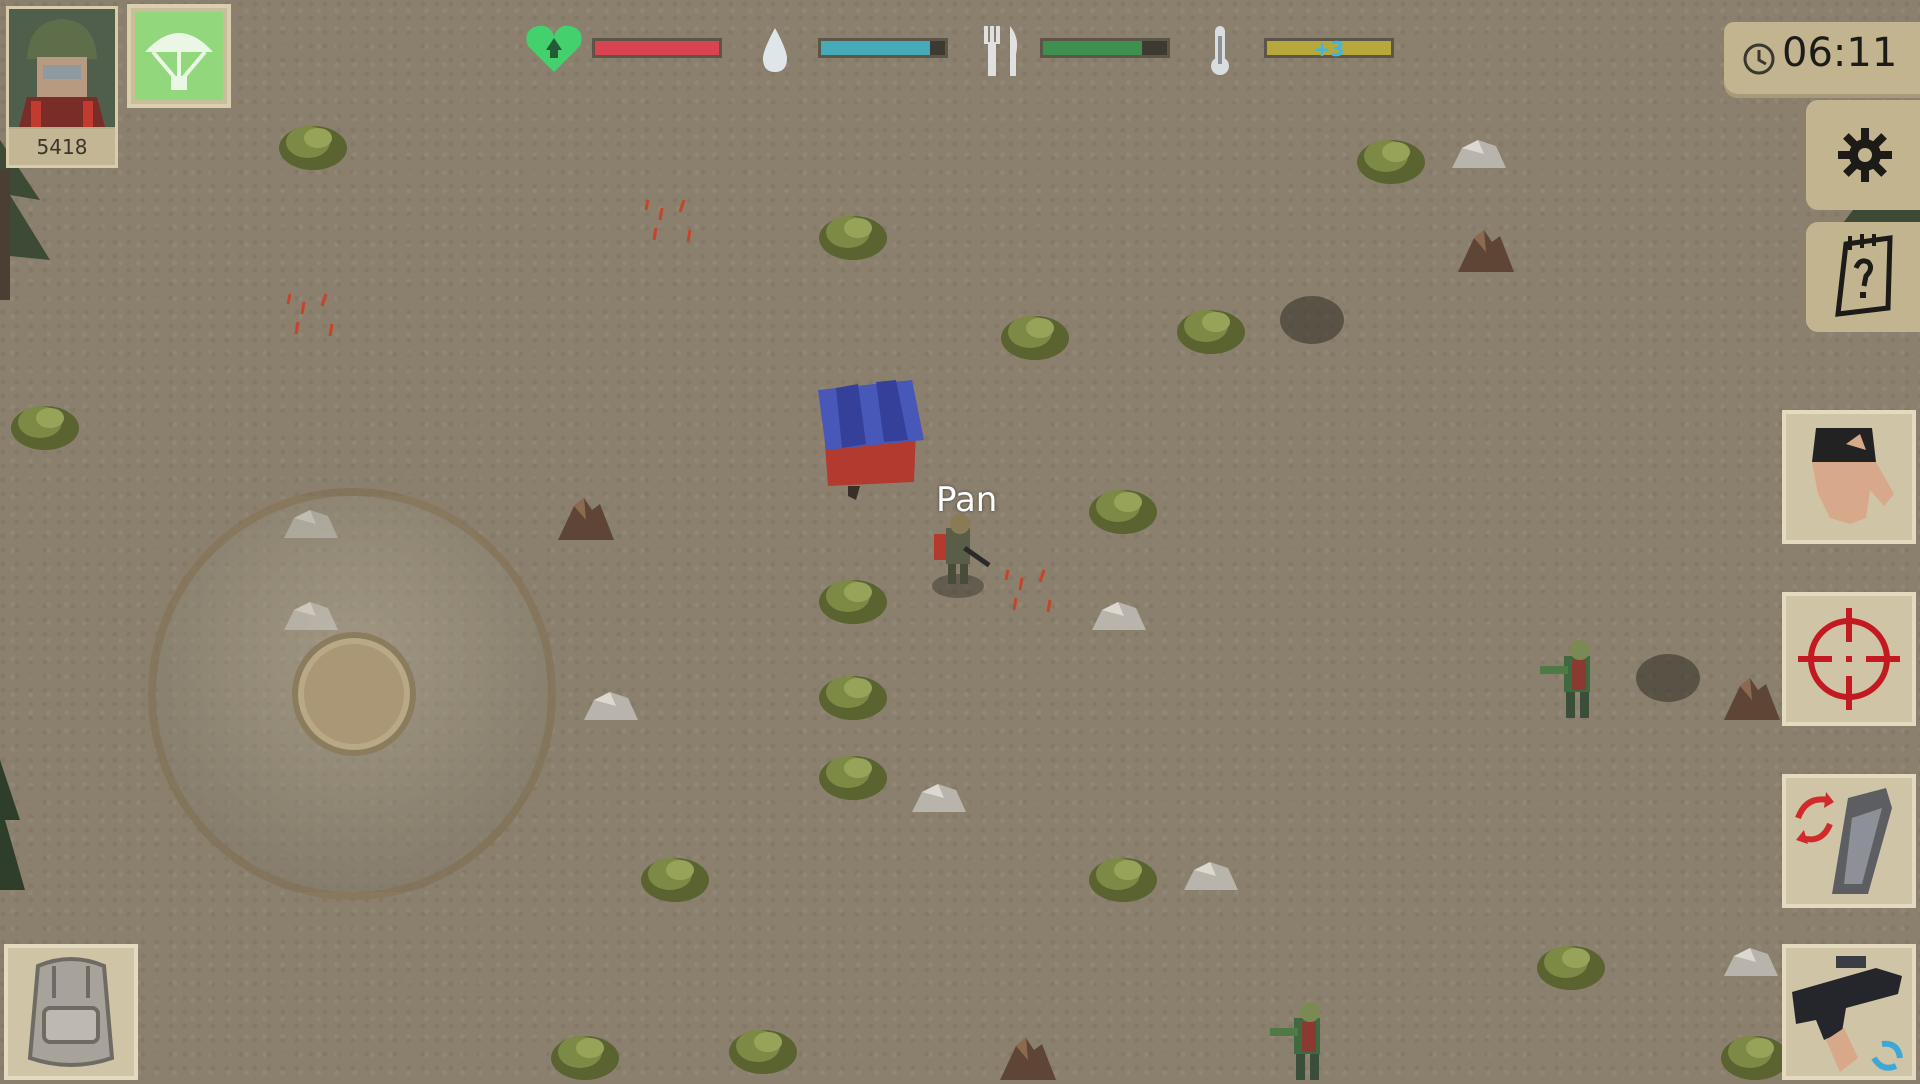 Image resolution: width=1920 pixels, height=1084 pixels. I want to click on soldier-avatar-icon, so click(62, 68).